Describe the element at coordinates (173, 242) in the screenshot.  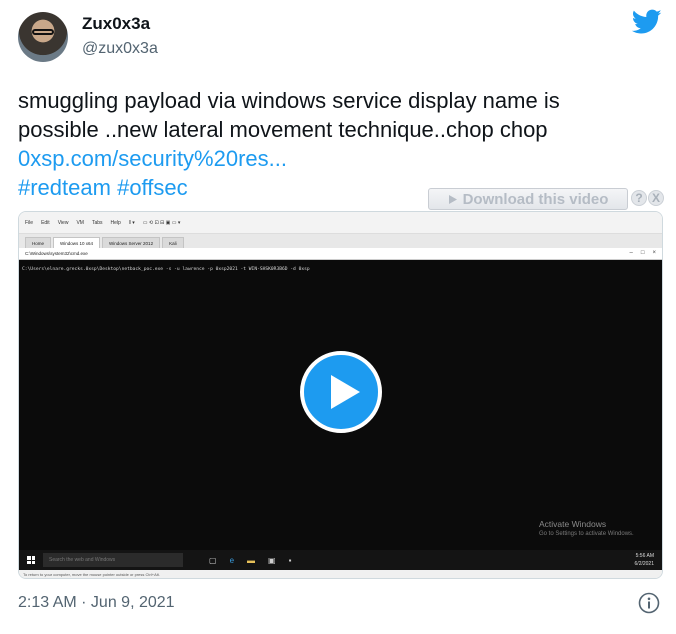
I see `vm-tab-kali: Kali` at that location.